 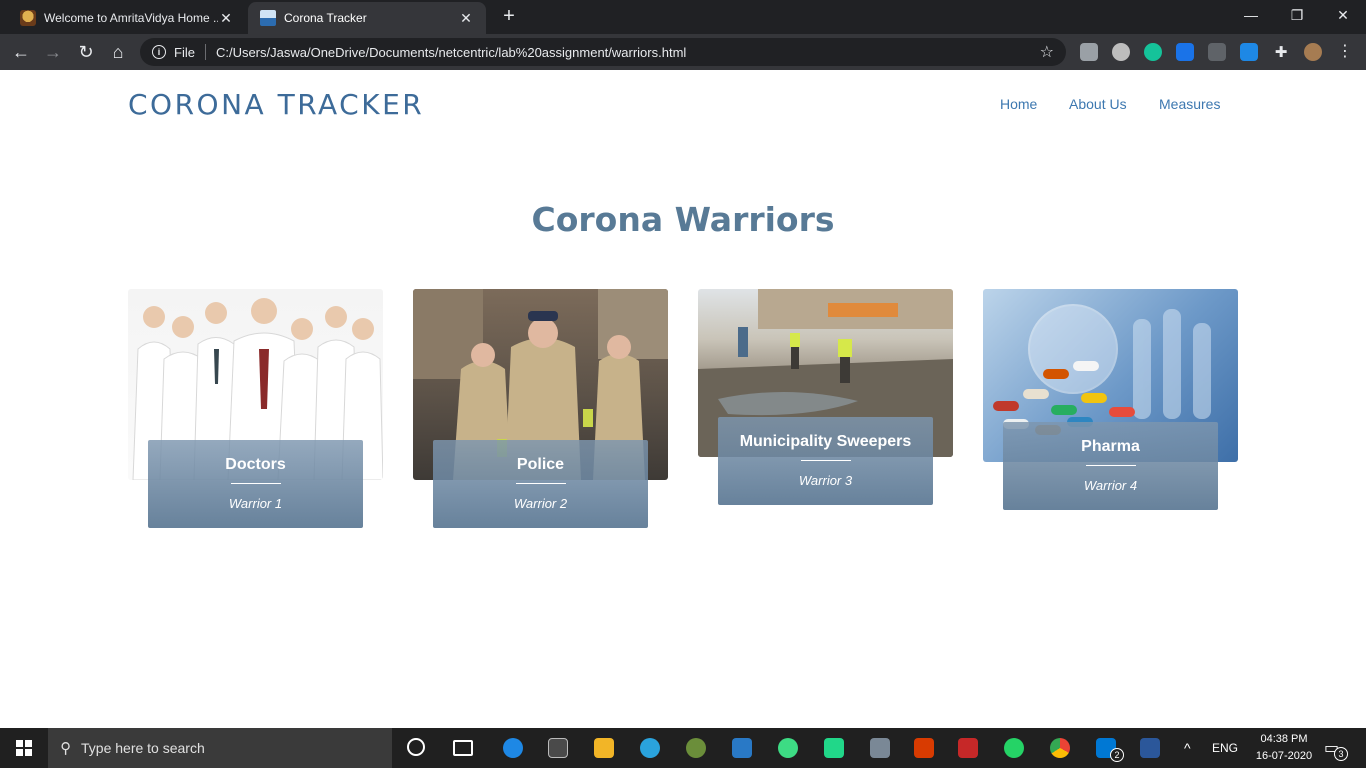 I want to click on nav-measures: Measures, so click(x=1189, y=104).